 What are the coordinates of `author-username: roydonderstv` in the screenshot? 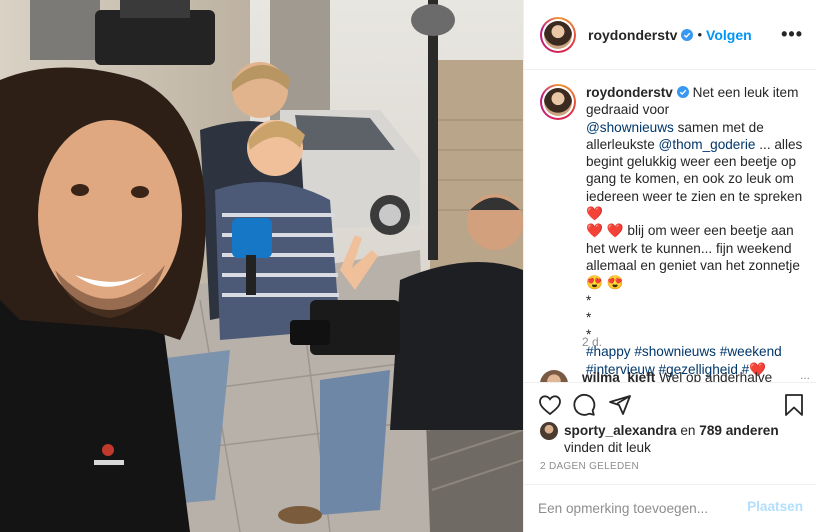 It's located at (632, 35).